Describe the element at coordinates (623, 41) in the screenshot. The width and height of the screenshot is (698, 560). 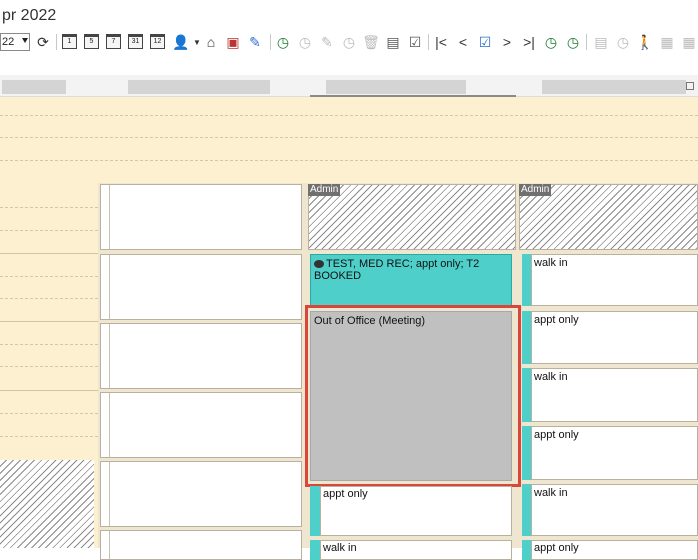
I see `time-icon: ◷` at that location.